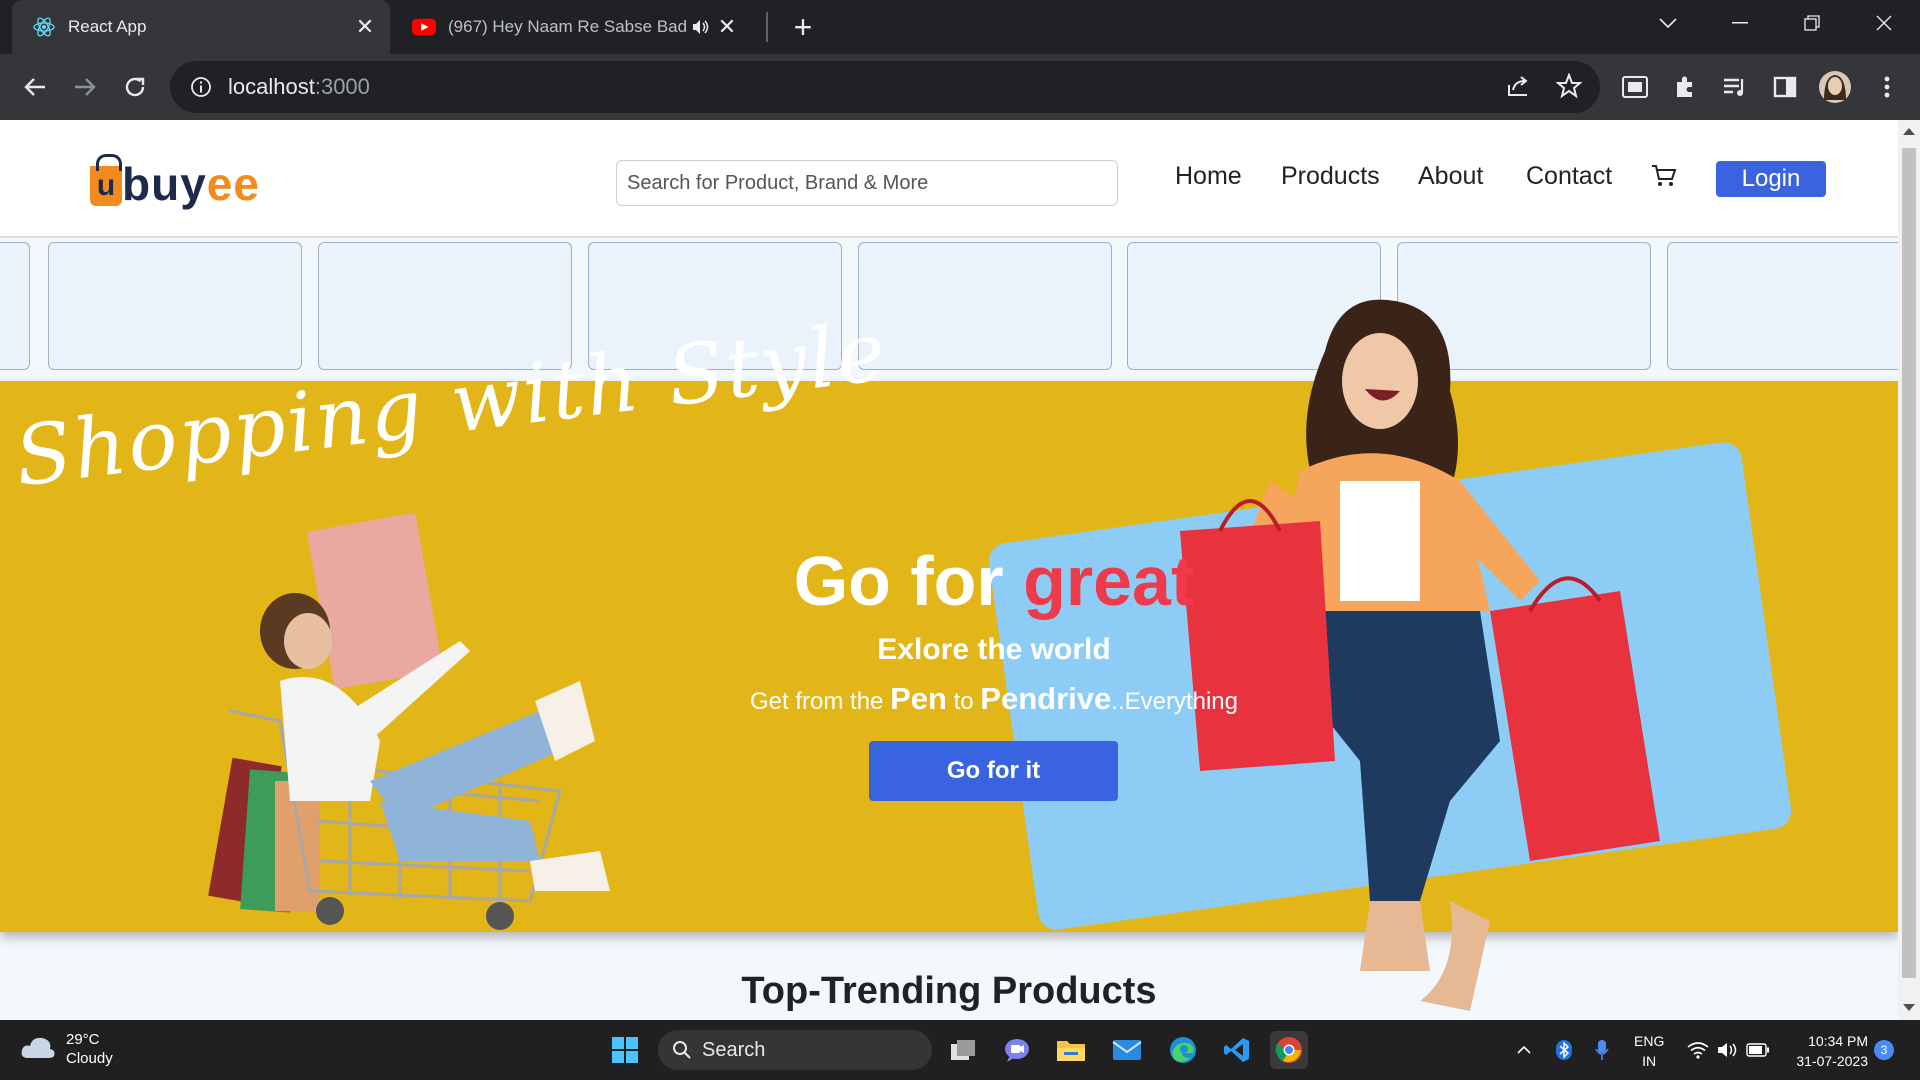  Describe the element at coordinates (1698, 1050) in the screenshot. I see `wifi-icon` at that location.